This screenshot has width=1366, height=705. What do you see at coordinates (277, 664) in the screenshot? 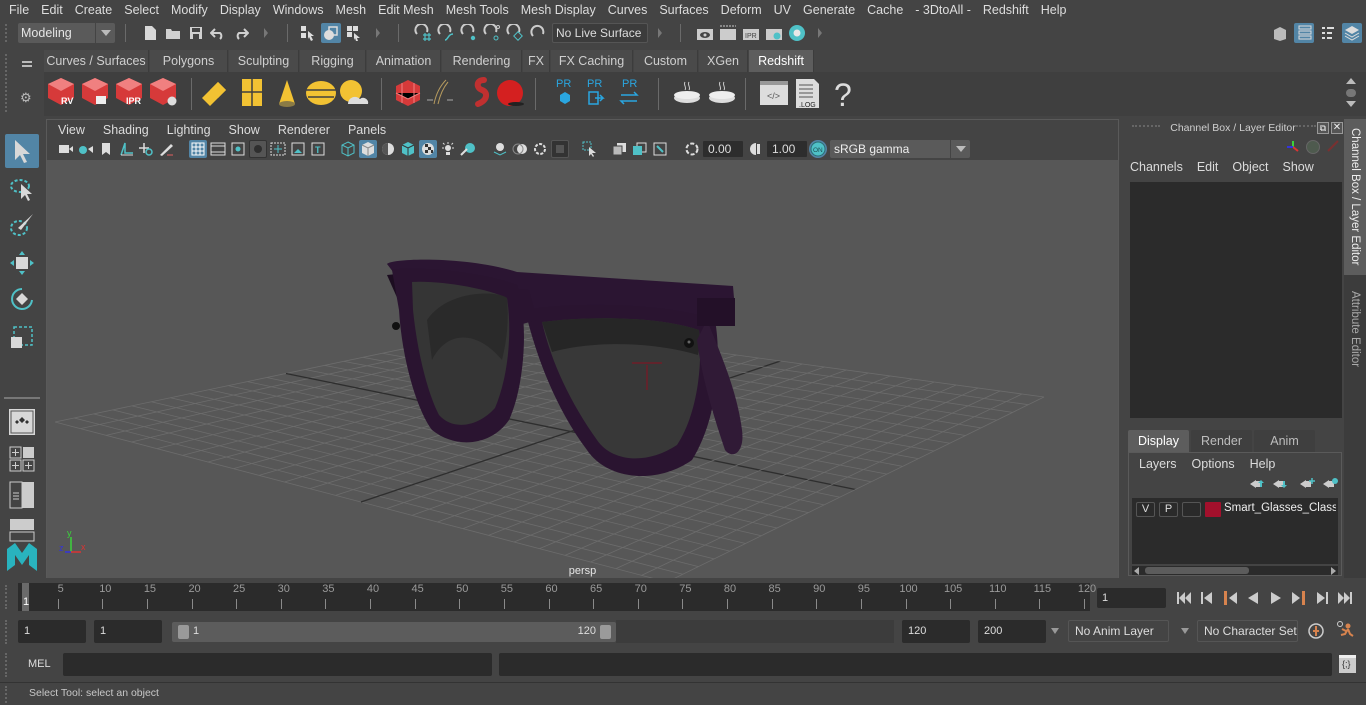
I see `command-input` at bounding box center [277, 664].